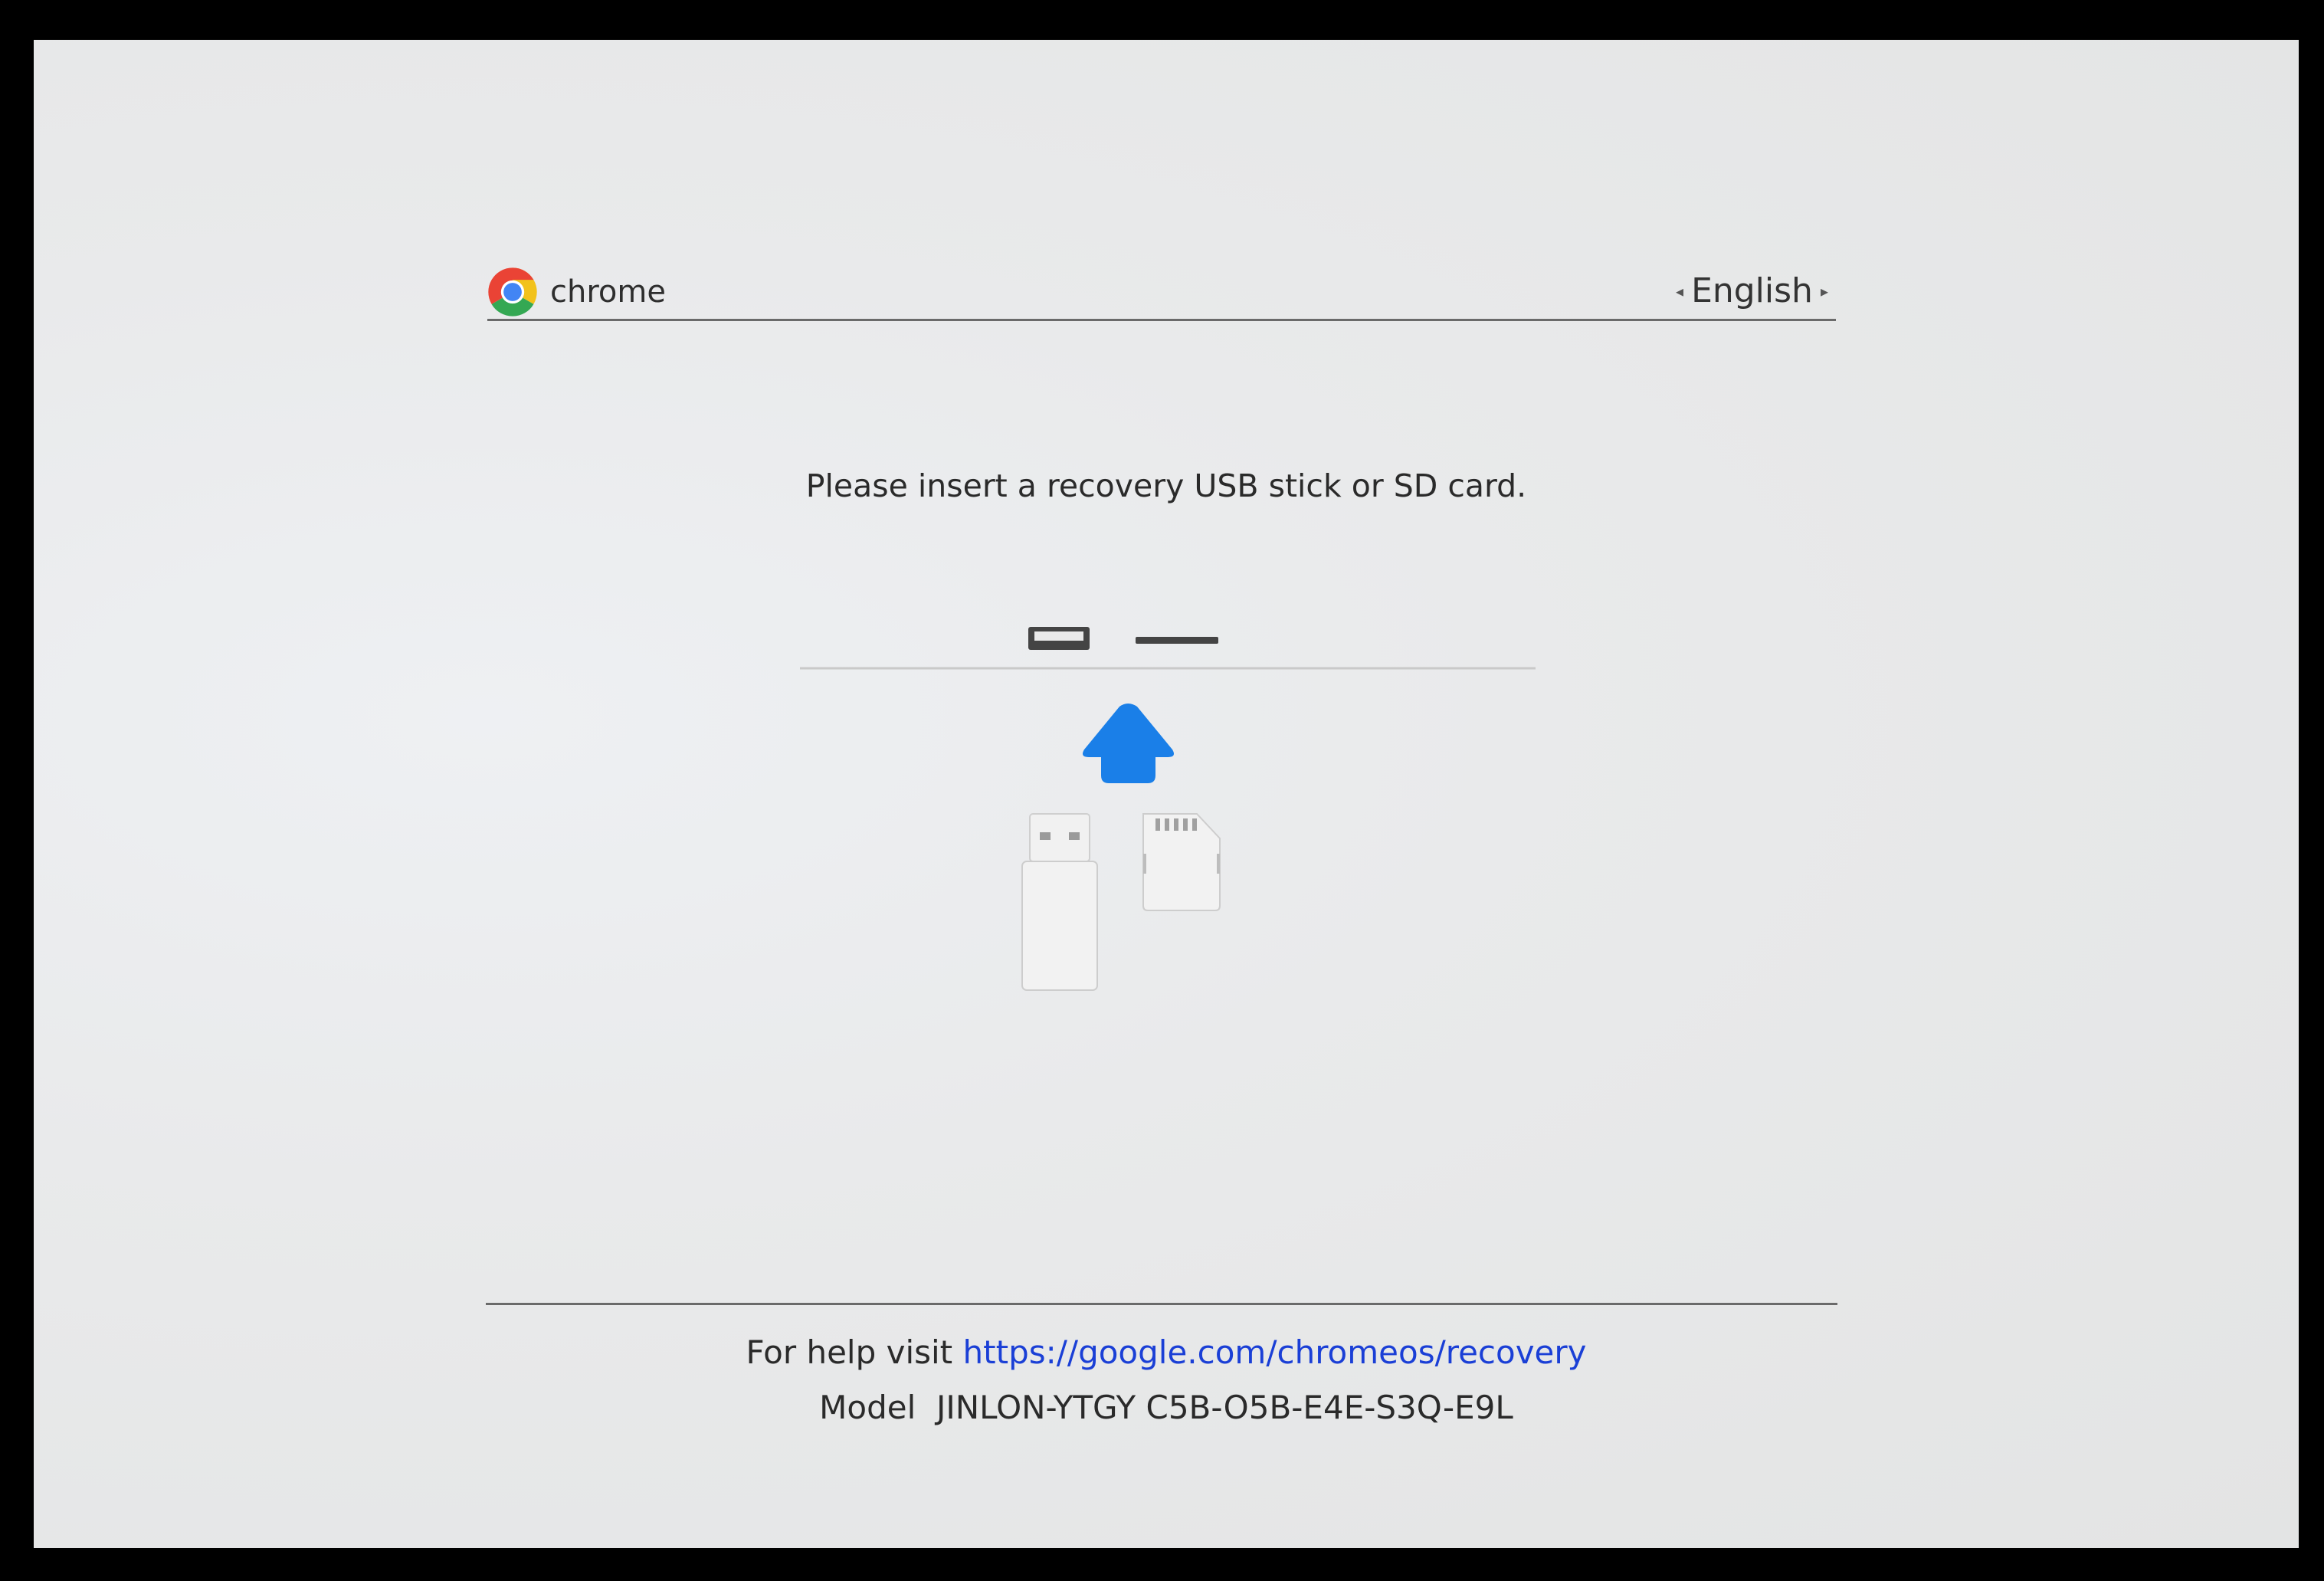  Describe the element at coordinates (1275, 1352) in the screenshot. I see `help-link: https://google.com/chromeos/recovery` at that location.